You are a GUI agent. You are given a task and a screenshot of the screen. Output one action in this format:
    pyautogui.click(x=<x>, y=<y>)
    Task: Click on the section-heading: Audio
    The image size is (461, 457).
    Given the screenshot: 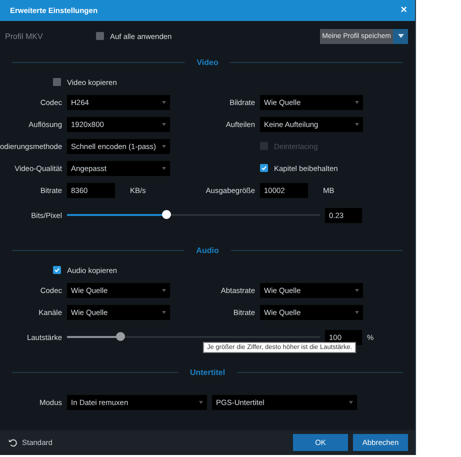 What is the action you would take?
    pyautogui.click(x=207, y=250)
    